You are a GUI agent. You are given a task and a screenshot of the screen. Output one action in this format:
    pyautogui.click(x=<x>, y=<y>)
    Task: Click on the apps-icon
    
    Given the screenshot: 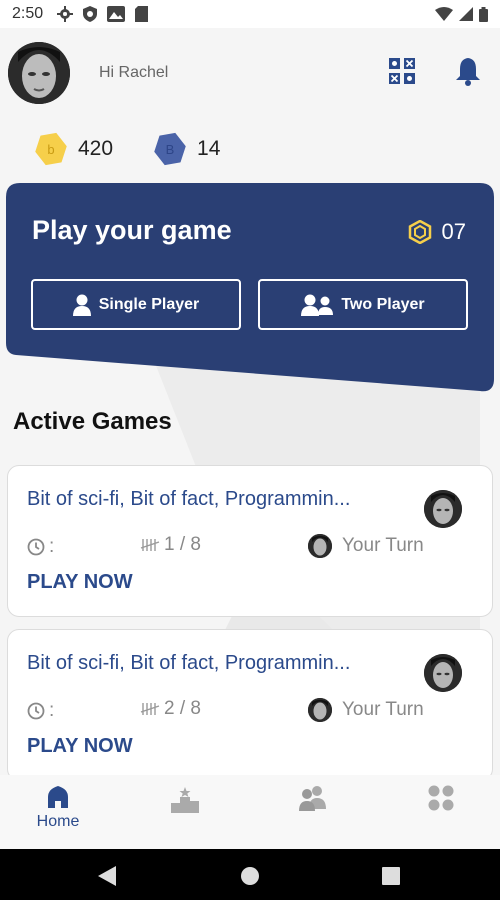 What is the action you would take?
    pyautogui.click(x=441, y=798)
    